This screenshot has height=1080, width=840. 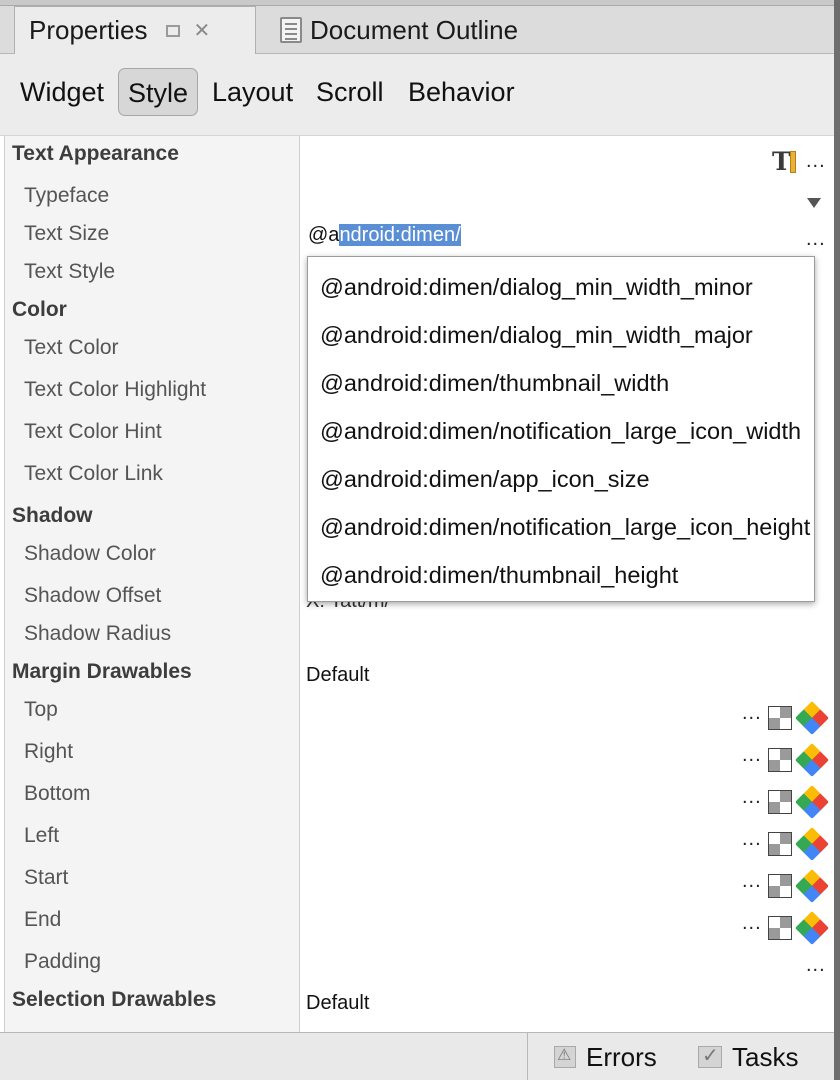 I want to click on property-text-size: Text Size, so click(x=66, y=234).